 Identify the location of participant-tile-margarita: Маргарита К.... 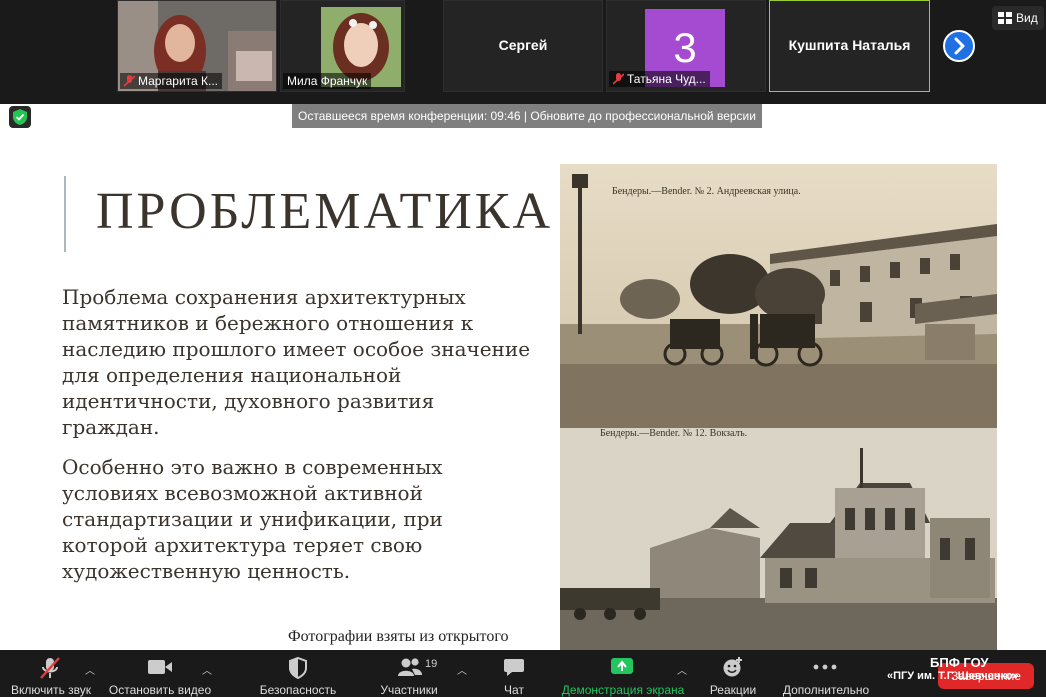
(197, 46).